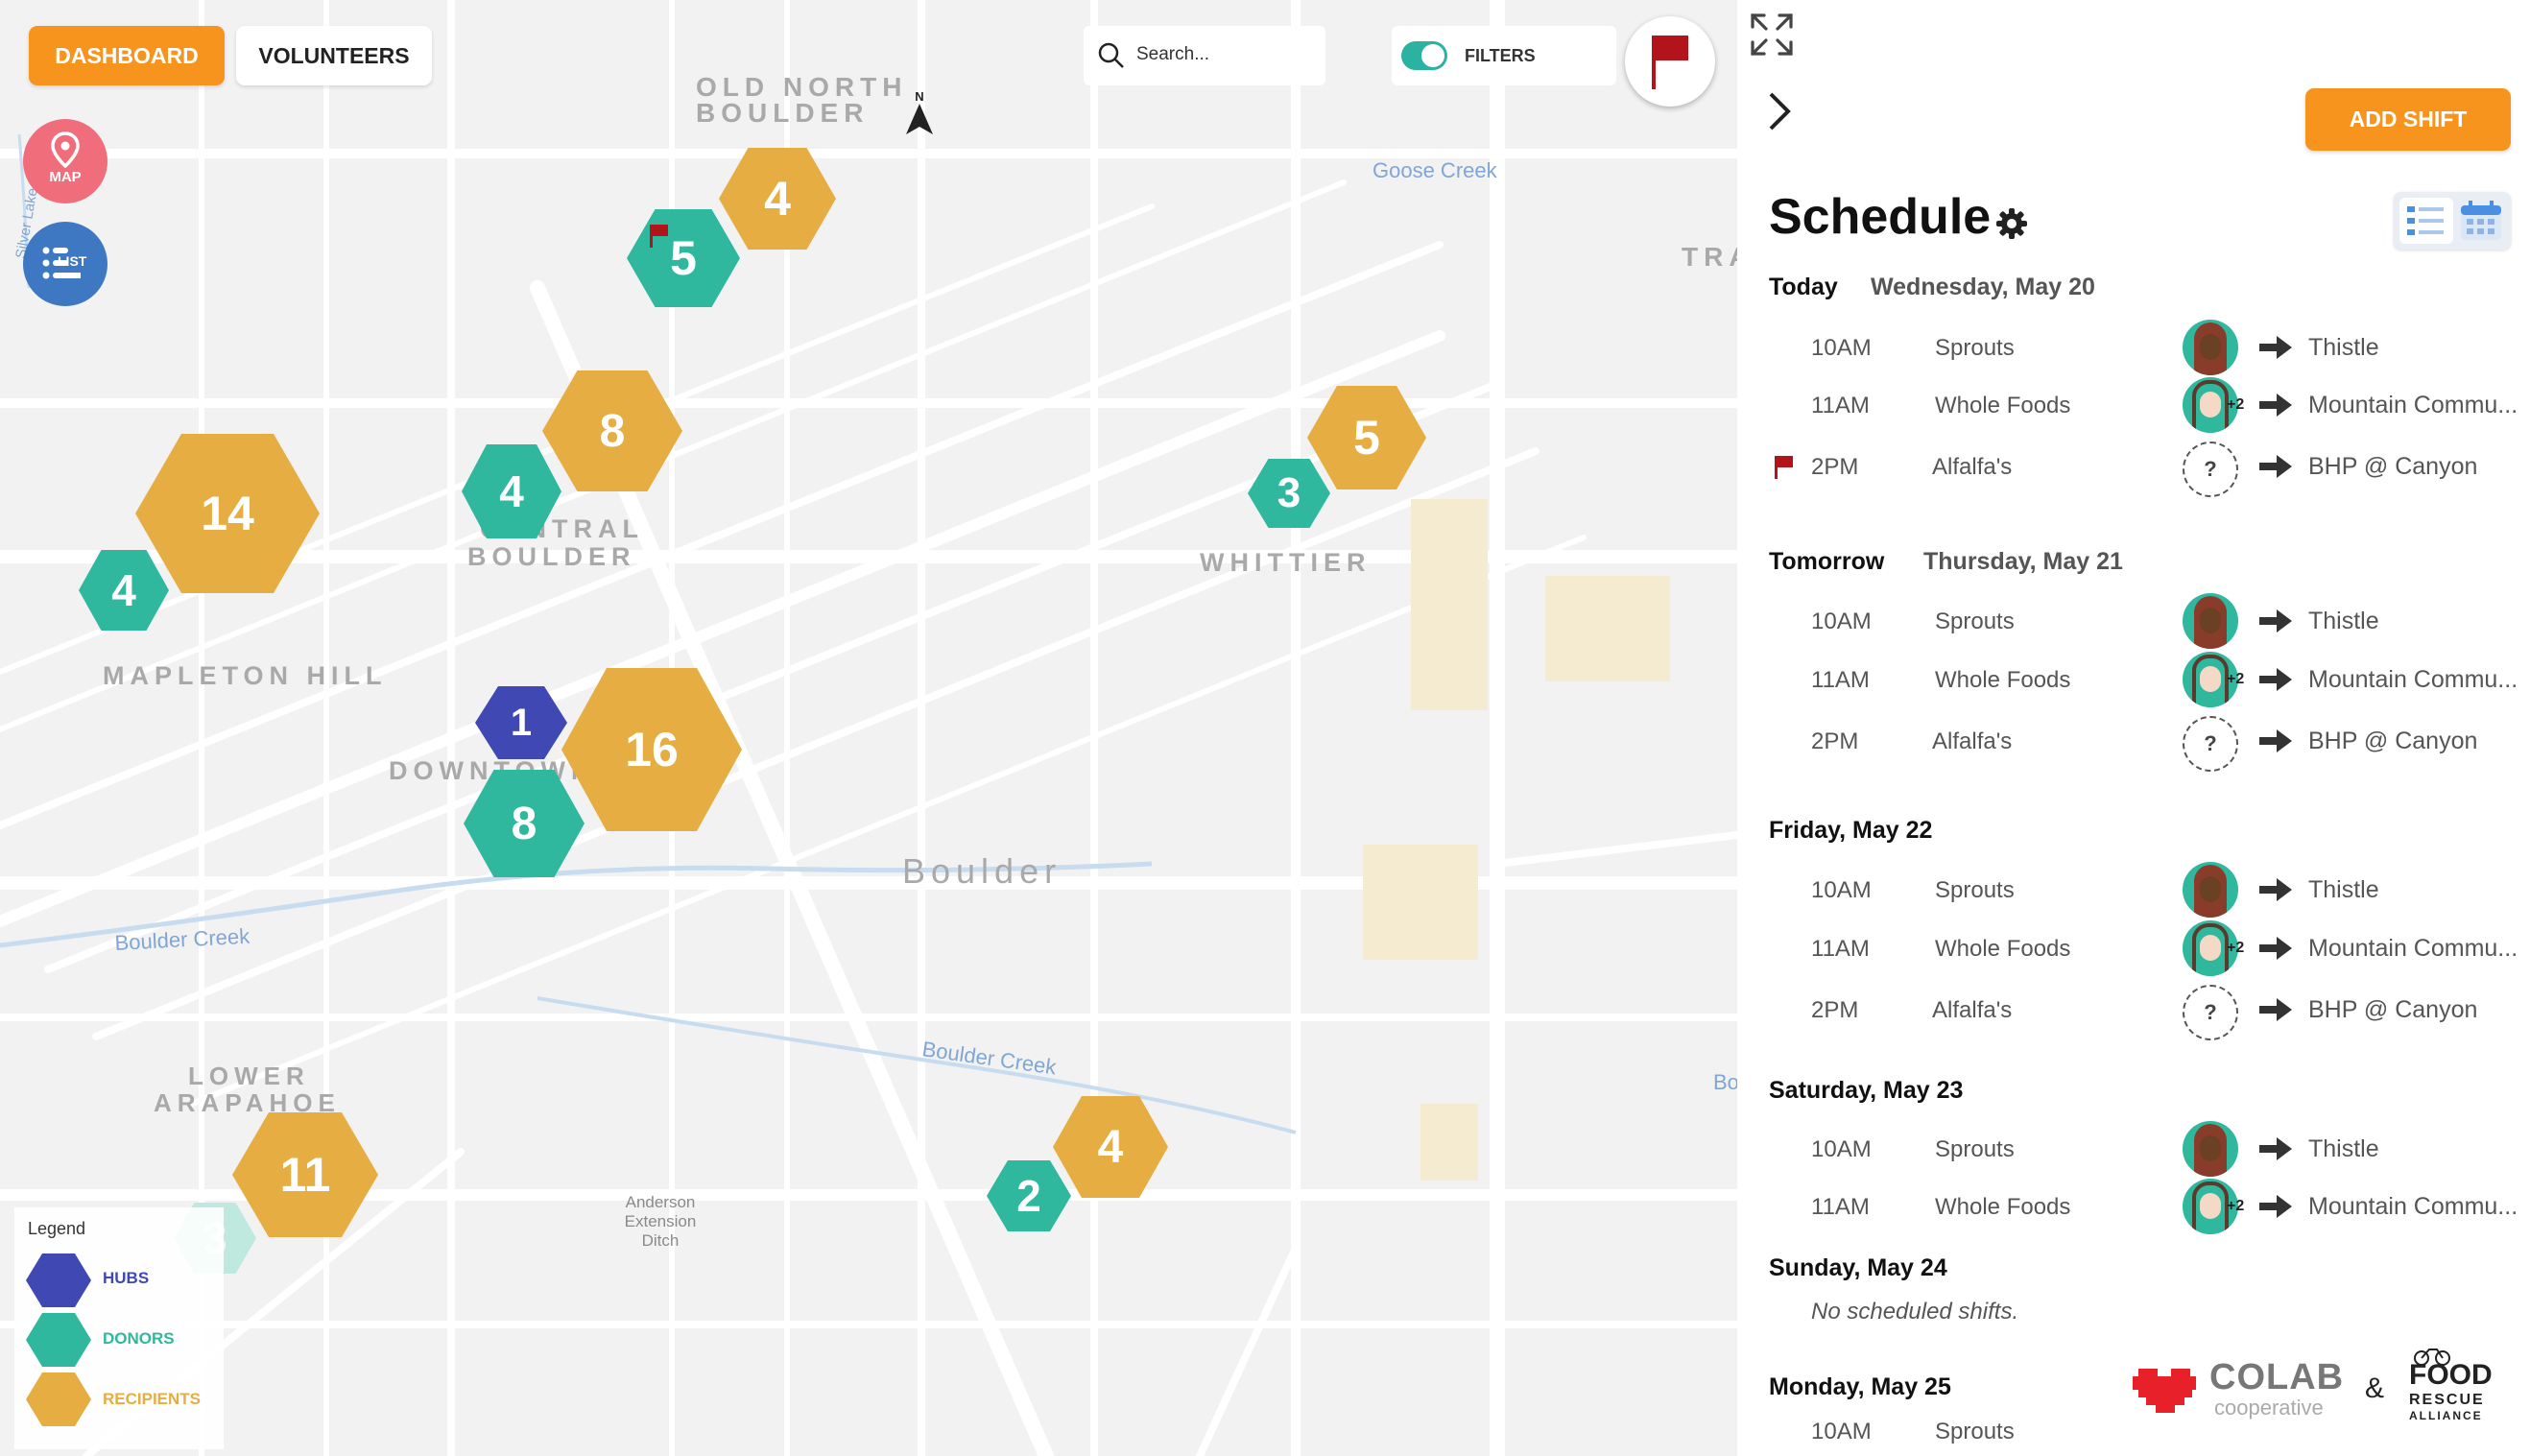 The height and width of the screenshot is (1456, 2530). Describe the element at coordinates (65, 161) in the screenshot. I see `map-view-button: MAP` at that location.